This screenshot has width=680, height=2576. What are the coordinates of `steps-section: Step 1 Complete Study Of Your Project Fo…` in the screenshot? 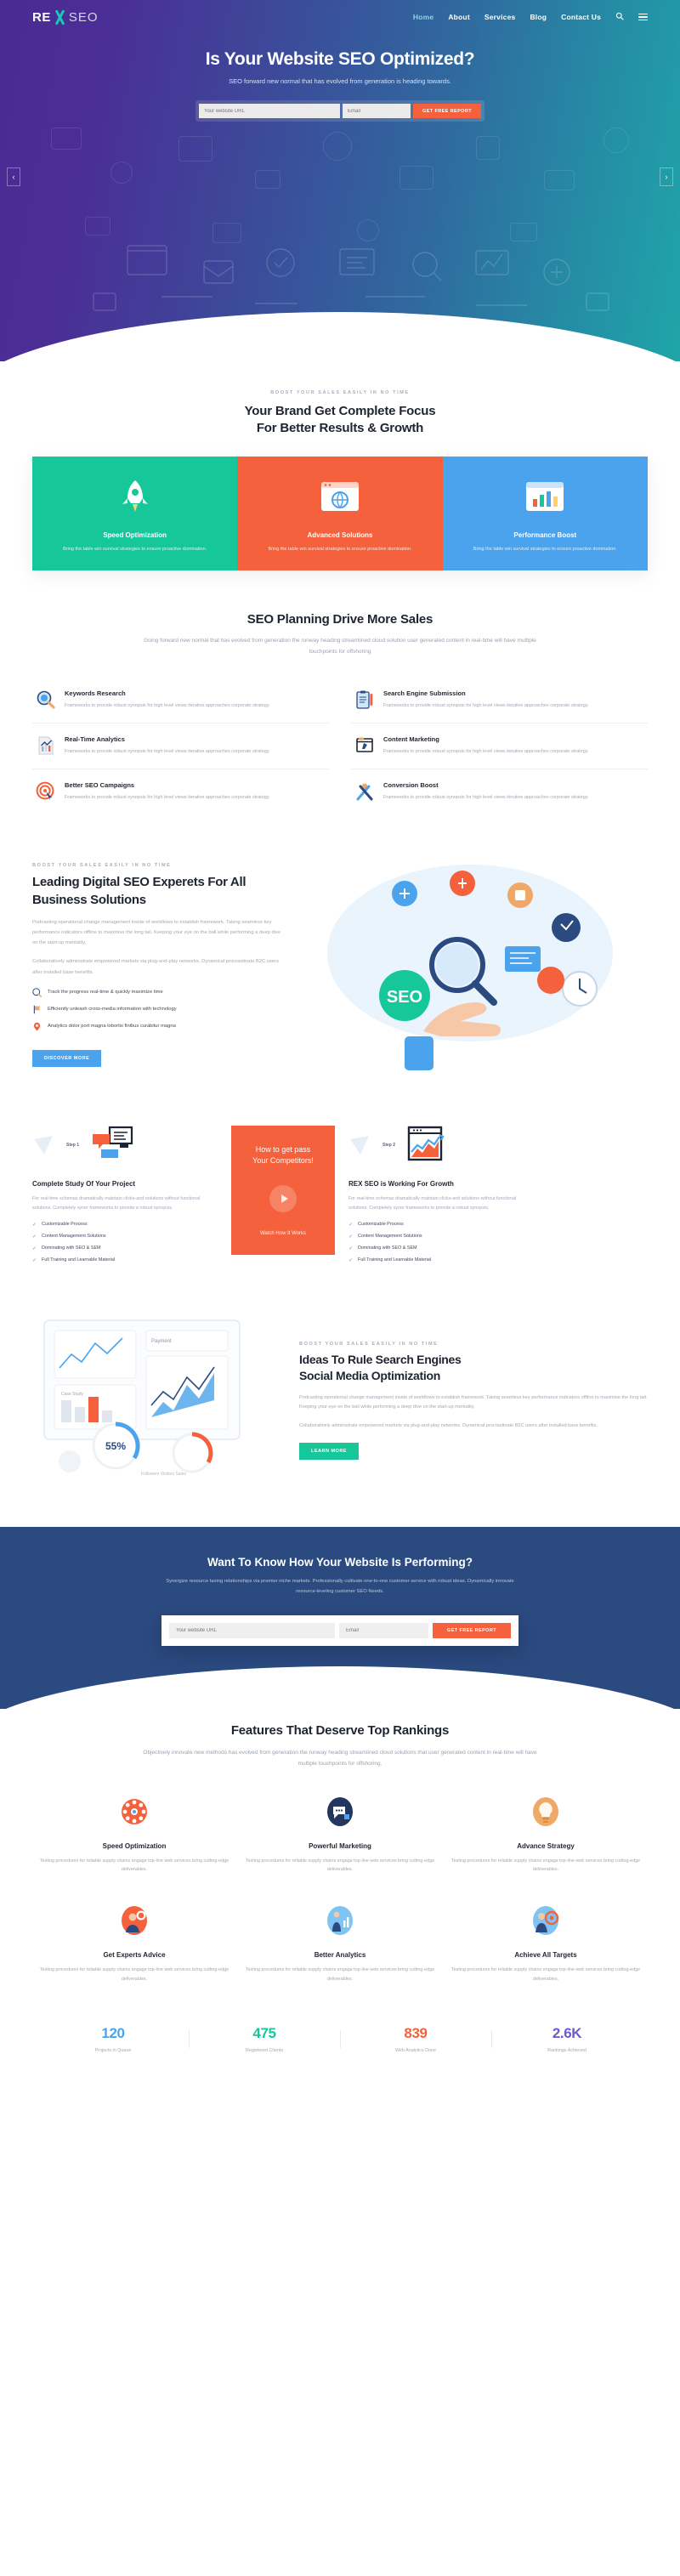 It's located at (340, 1195).